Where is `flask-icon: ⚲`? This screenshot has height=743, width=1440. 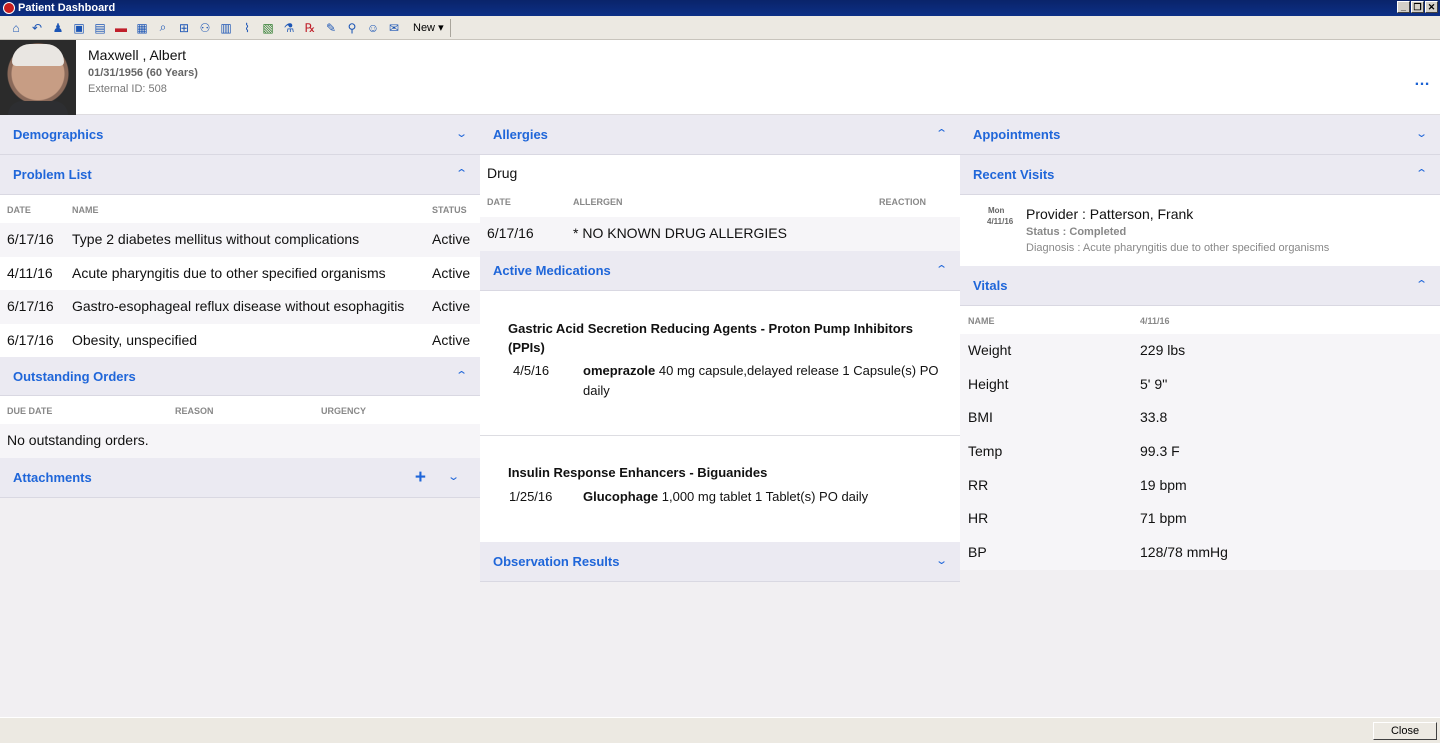
flask-icon: ⚲ is located at coordinates (352, 28).